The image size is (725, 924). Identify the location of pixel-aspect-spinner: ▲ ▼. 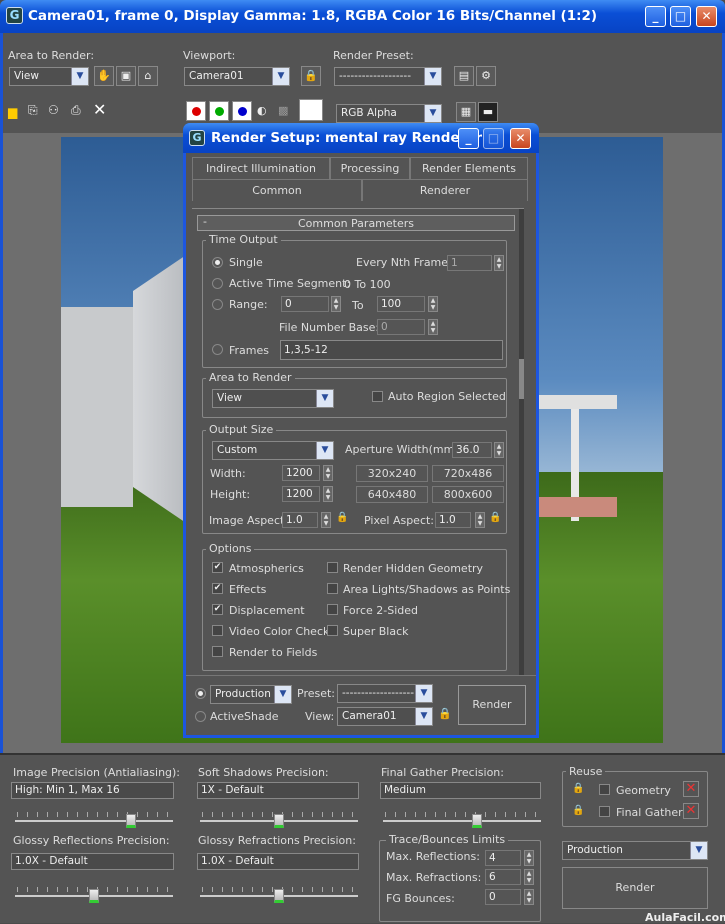
(480, 520).